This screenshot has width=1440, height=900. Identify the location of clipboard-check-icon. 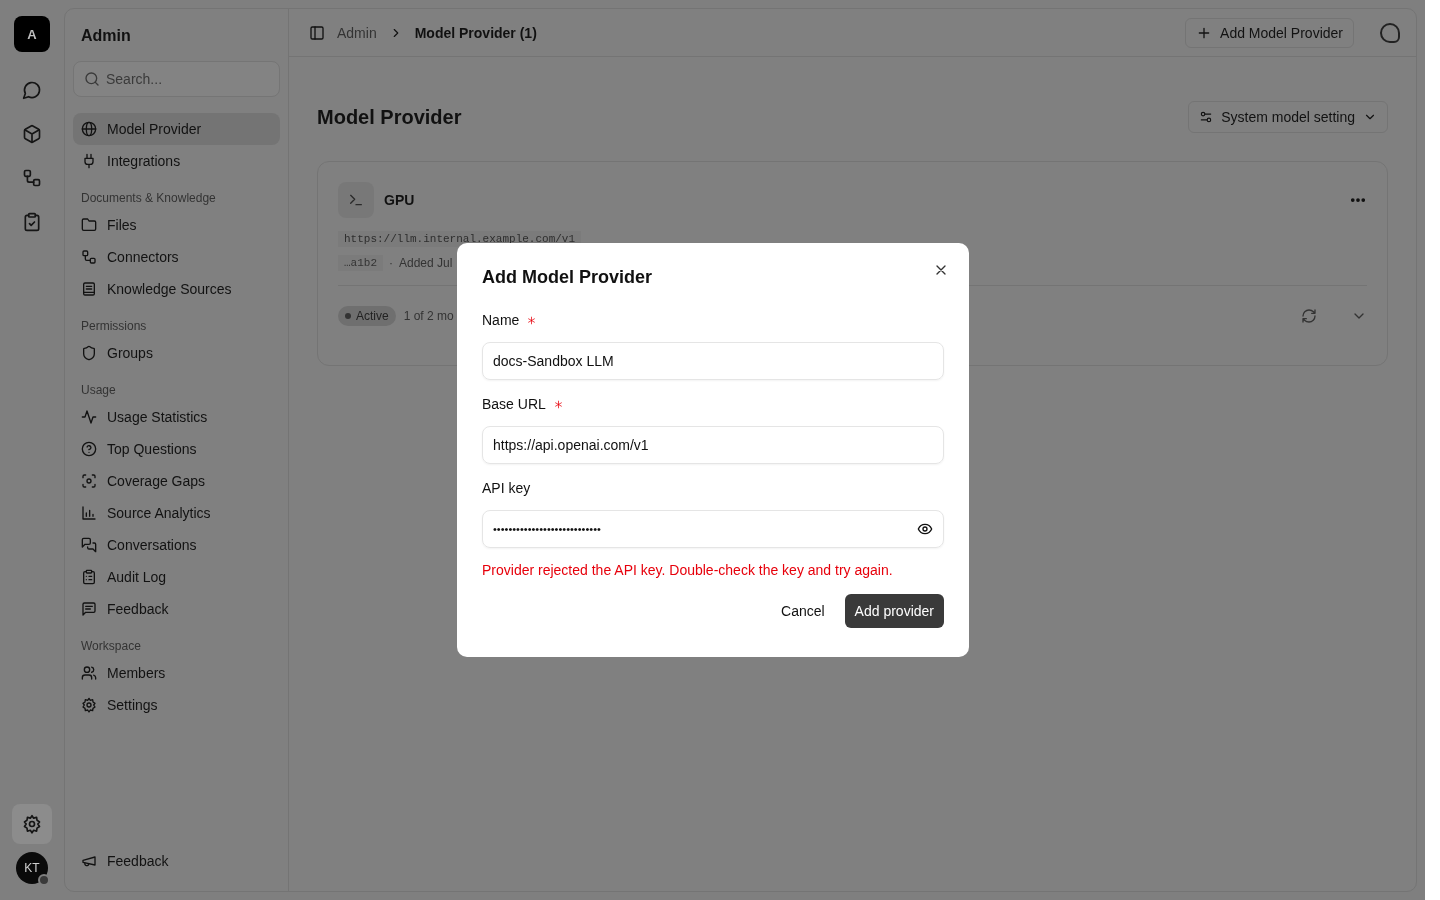
(32, 222).